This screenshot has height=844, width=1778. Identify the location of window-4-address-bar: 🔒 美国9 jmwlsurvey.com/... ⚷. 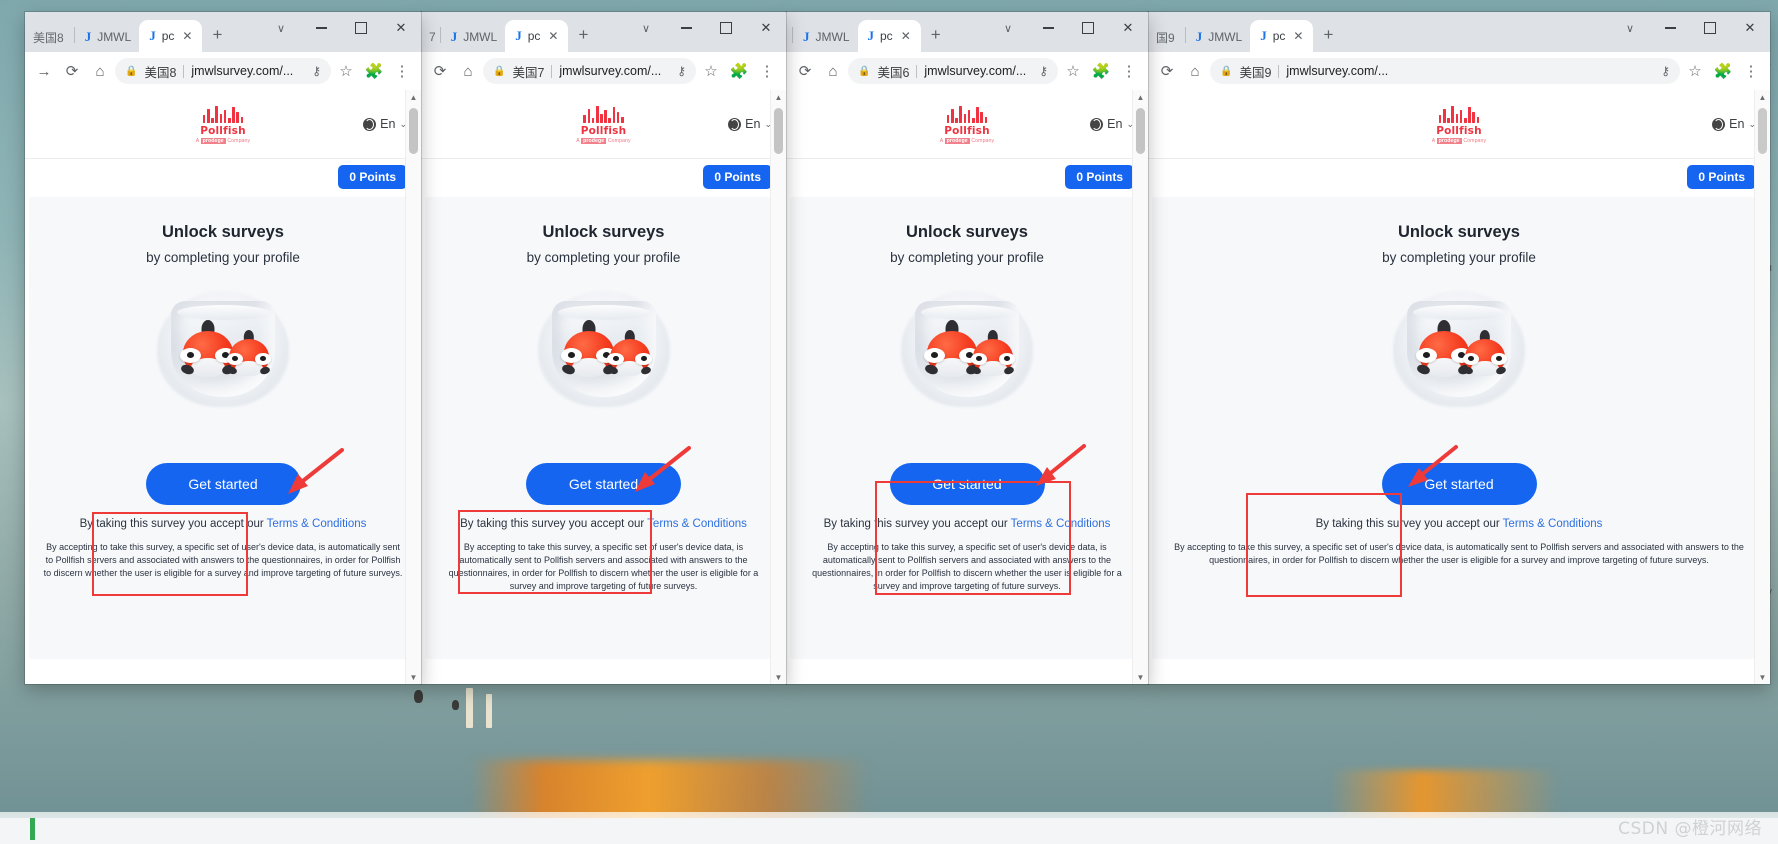
(1445, 71).